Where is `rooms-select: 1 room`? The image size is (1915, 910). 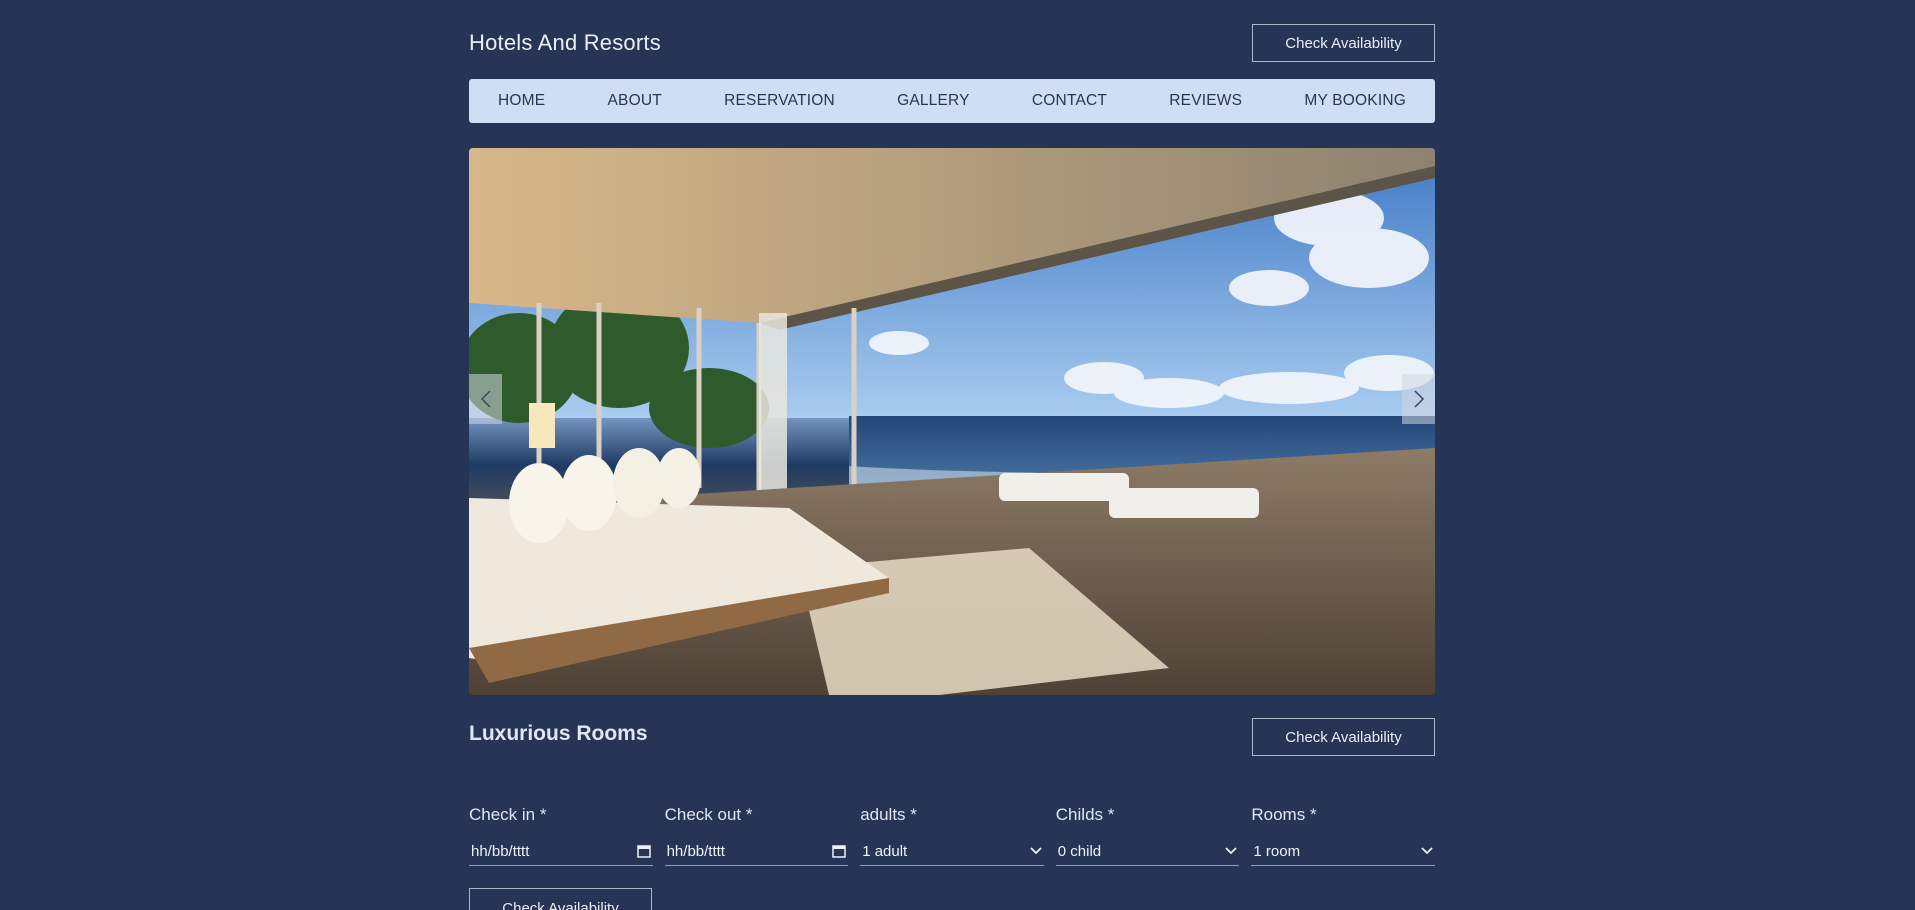 rooms-select: 1 room is located at coordinates (1343, 851).